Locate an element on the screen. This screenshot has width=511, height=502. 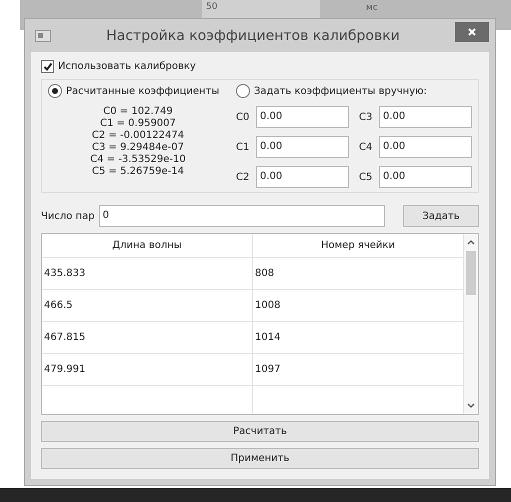
scroll-up-icon is located at coordinates (471, 242).